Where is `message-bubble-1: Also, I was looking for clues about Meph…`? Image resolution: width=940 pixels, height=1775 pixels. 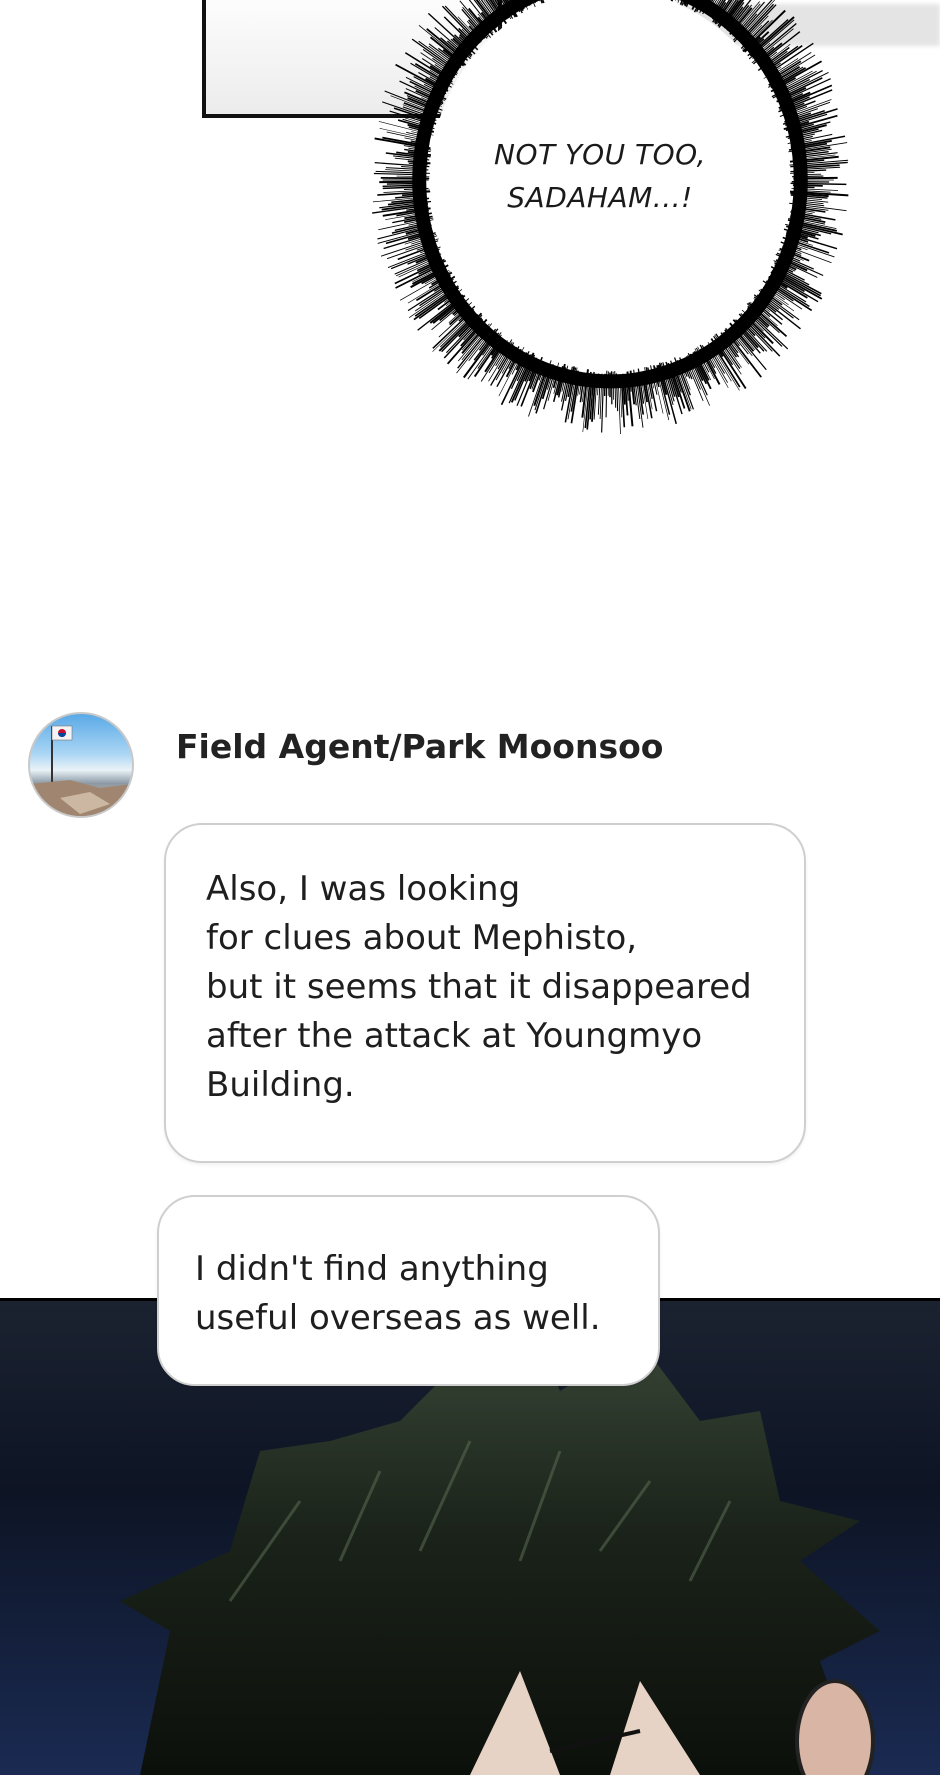 message-bubble-1: Also, I was looking for clues about Meph… is located at coordinates (485, 993).